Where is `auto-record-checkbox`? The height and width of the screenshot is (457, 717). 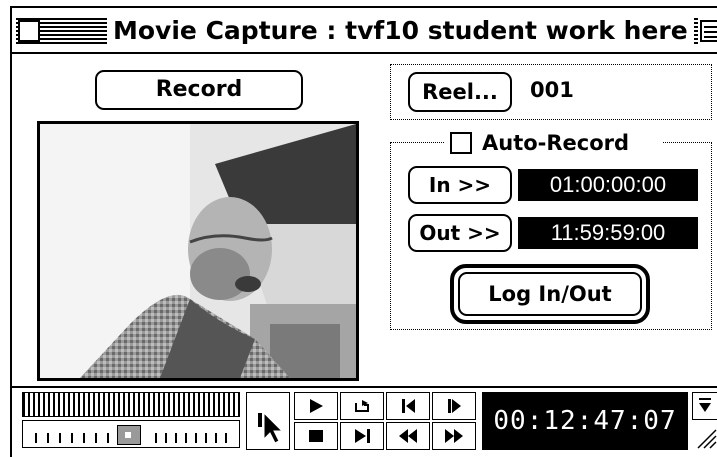 auto-record-checkbox is located at coordinates (461, 143).